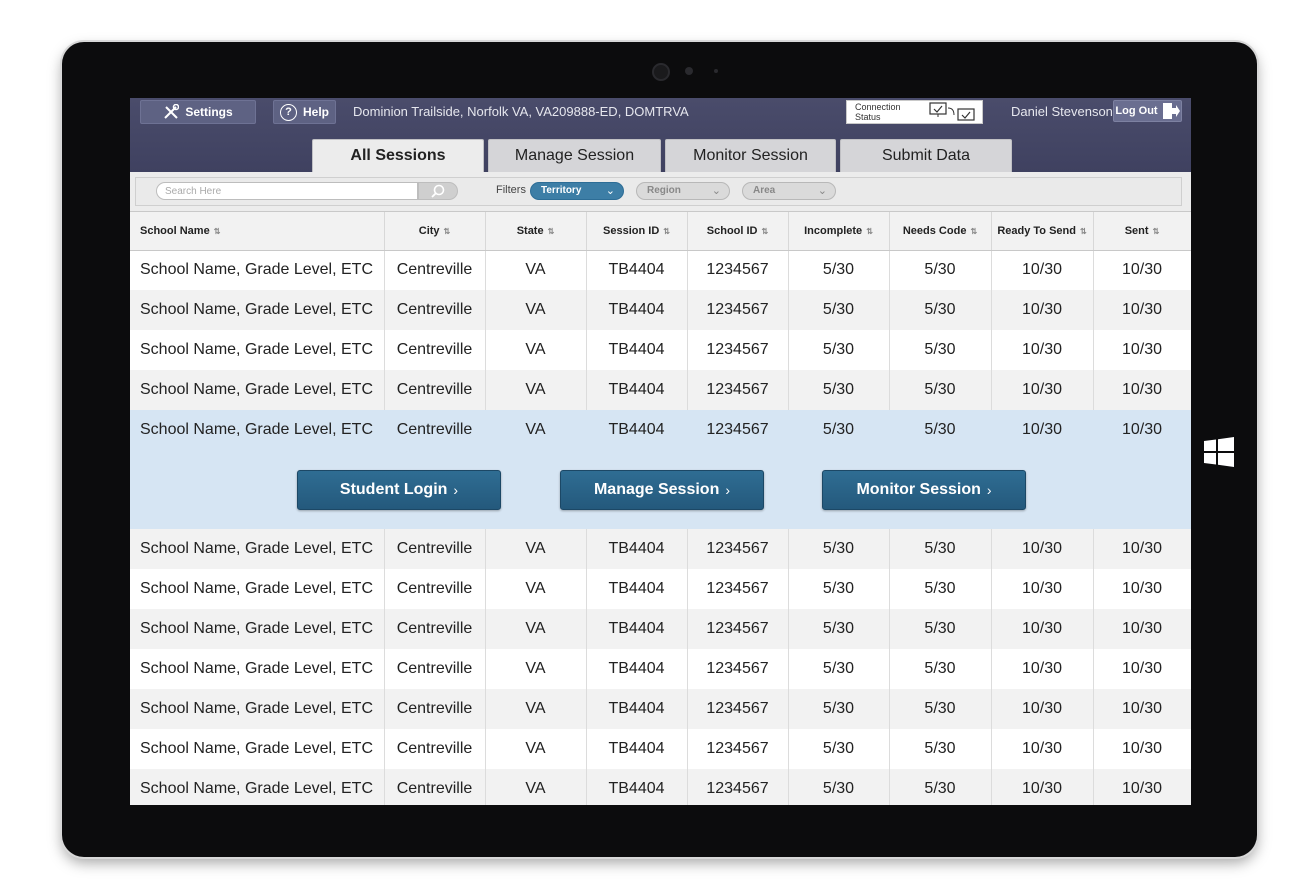 The width and height of the screenshot is (1314, 885). I want to click on column-header-needs-code: Needs Code ⇅, so click(940, 231).